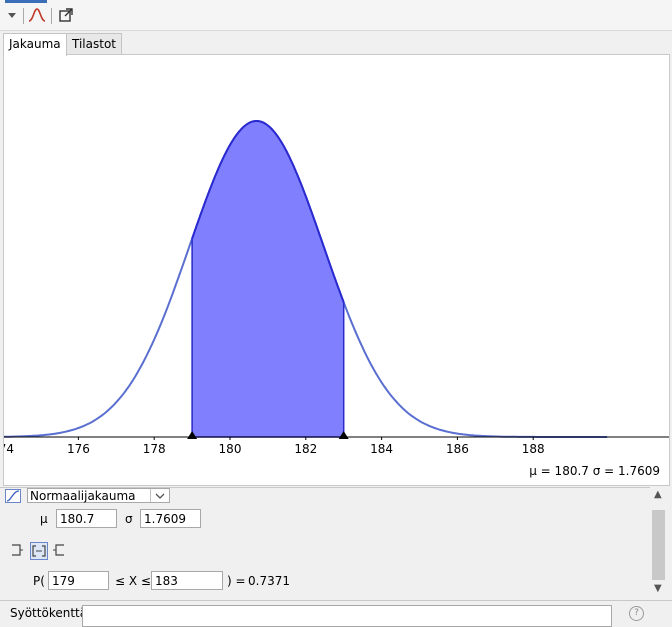 This screenshot has width=672, height=627. What do you see at coordinates (86, 518) in the screenshot?
I see `mu-input: 180.7` at bounding box center [86, 518].